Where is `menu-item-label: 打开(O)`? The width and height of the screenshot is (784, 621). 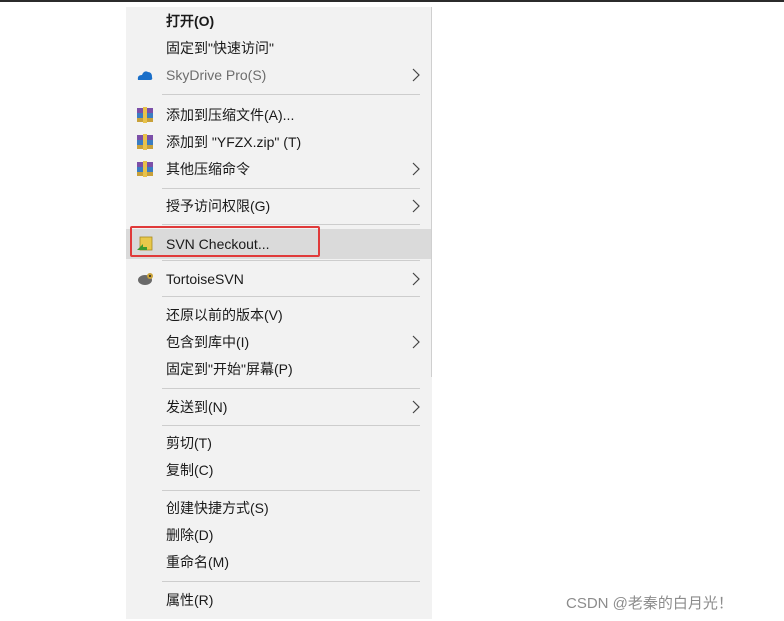 menu-item-label: 打开(O) is located at coordinates (190, 21).